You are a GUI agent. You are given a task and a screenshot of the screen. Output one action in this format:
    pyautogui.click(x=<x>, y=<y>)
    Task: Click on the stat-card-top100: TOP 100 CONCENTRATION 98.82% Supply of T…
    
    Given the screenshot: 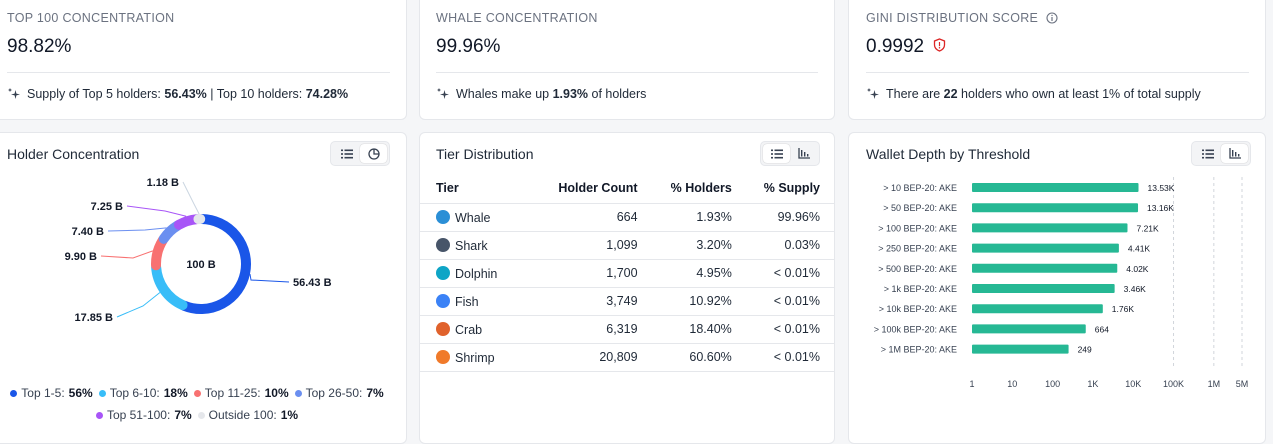 What is the action you would take?
    pyautogui.click(x=203, y=60)
    